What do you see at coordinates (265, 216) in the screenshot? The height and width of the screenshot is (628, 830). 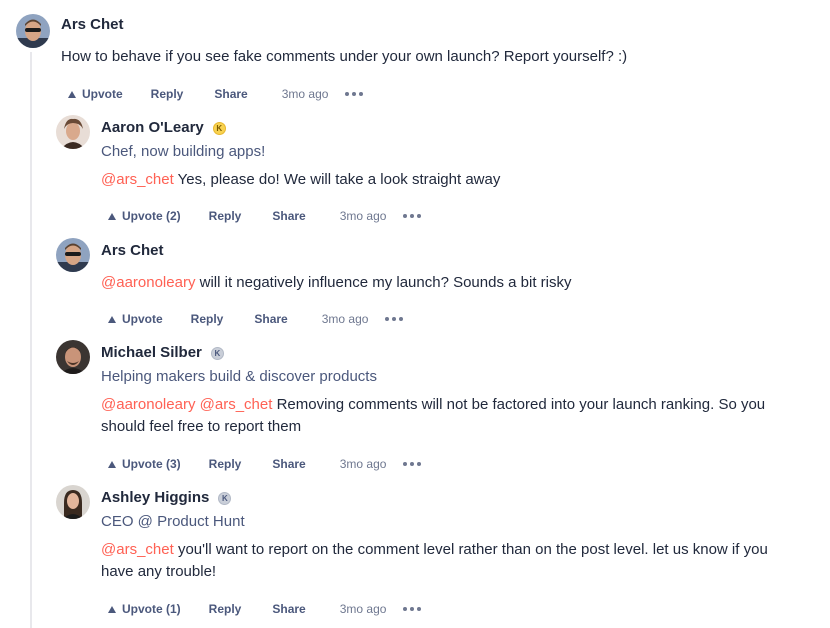 I see `comment-actions: Upvote (2) Reply Share 3mo ago` at bounding box center [265, 216].